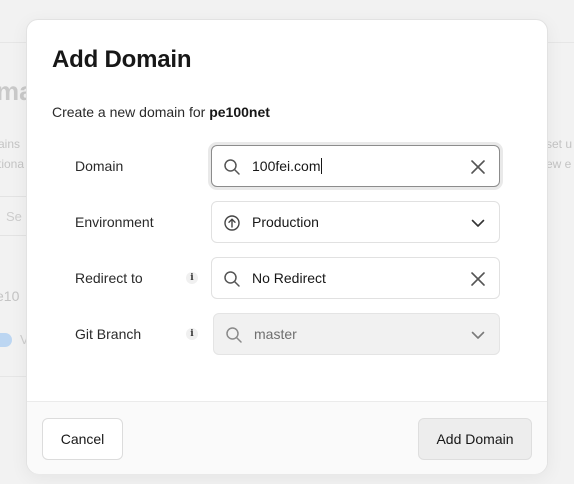  I want to click on background-search-text: Se, so click(14, 216).